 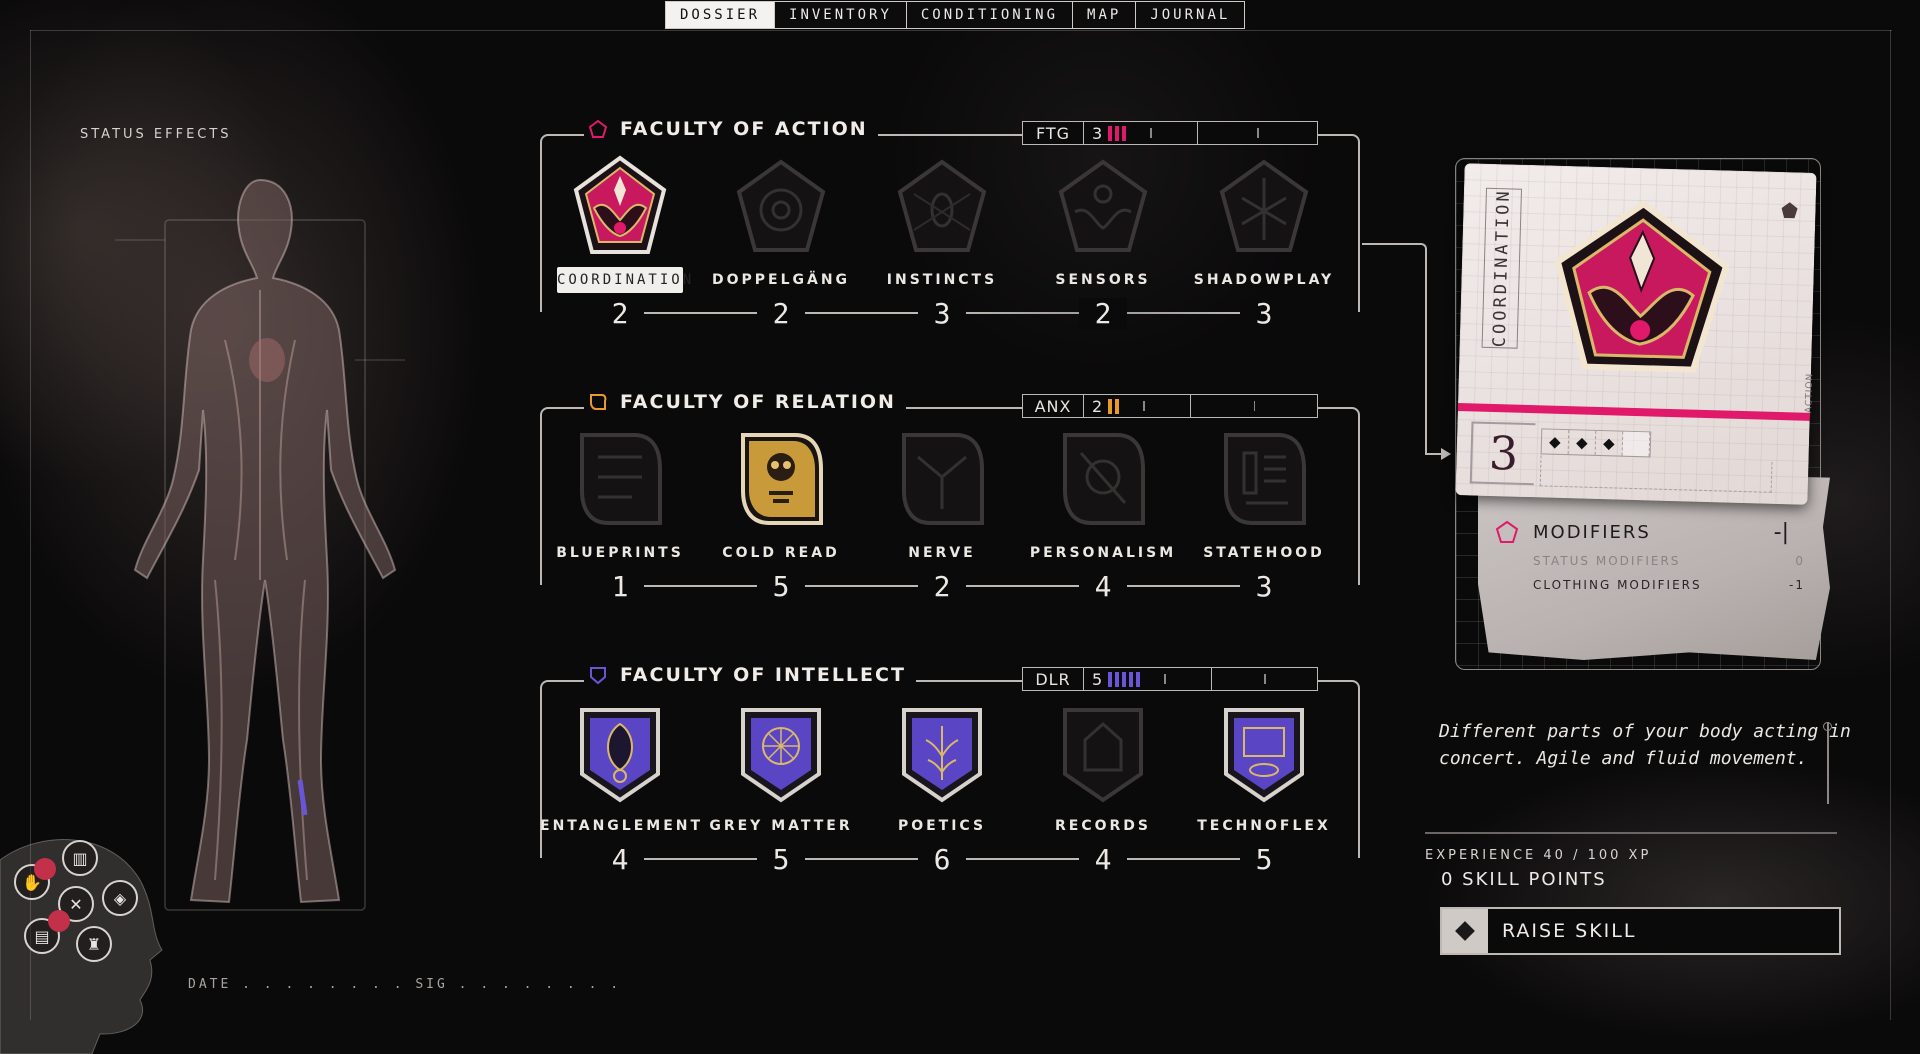 What do you see at coordinates (1103, 280) in the screenshot?
I see `skill-label: SENSORS` at bounding box center [1103, 280].